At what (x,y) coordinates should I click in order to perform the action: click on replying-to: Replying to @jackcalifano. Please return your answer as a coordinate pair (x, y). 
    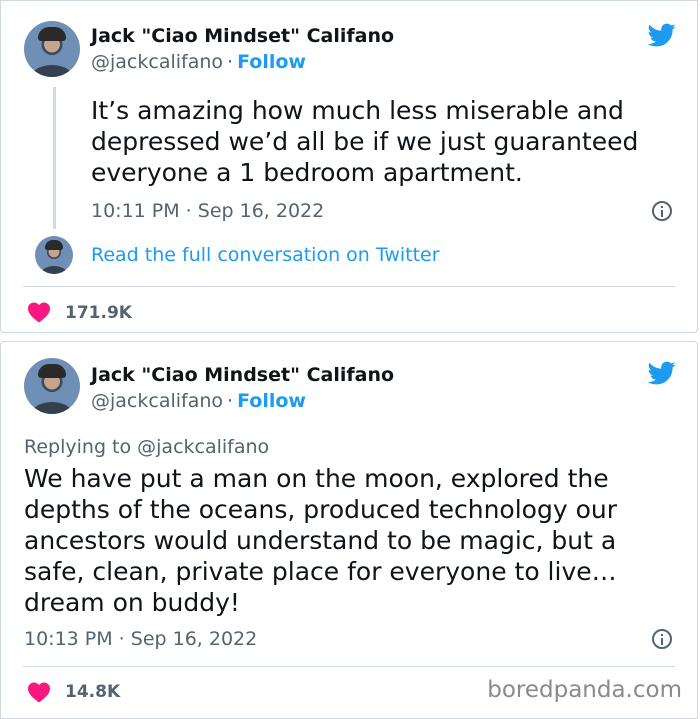
    Looking at the image, I should click on (146, 447).